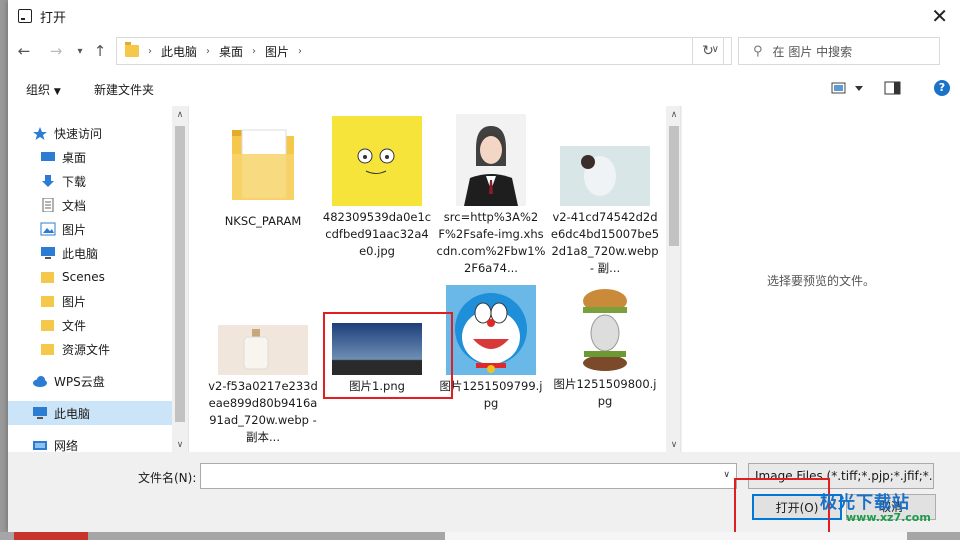 Image resolution: width=960 pixels, height=540 pixels. Describe the element at coordinates (74, 157) in the screenshot. I see `sidebar-item-label: 桌面` at that location.